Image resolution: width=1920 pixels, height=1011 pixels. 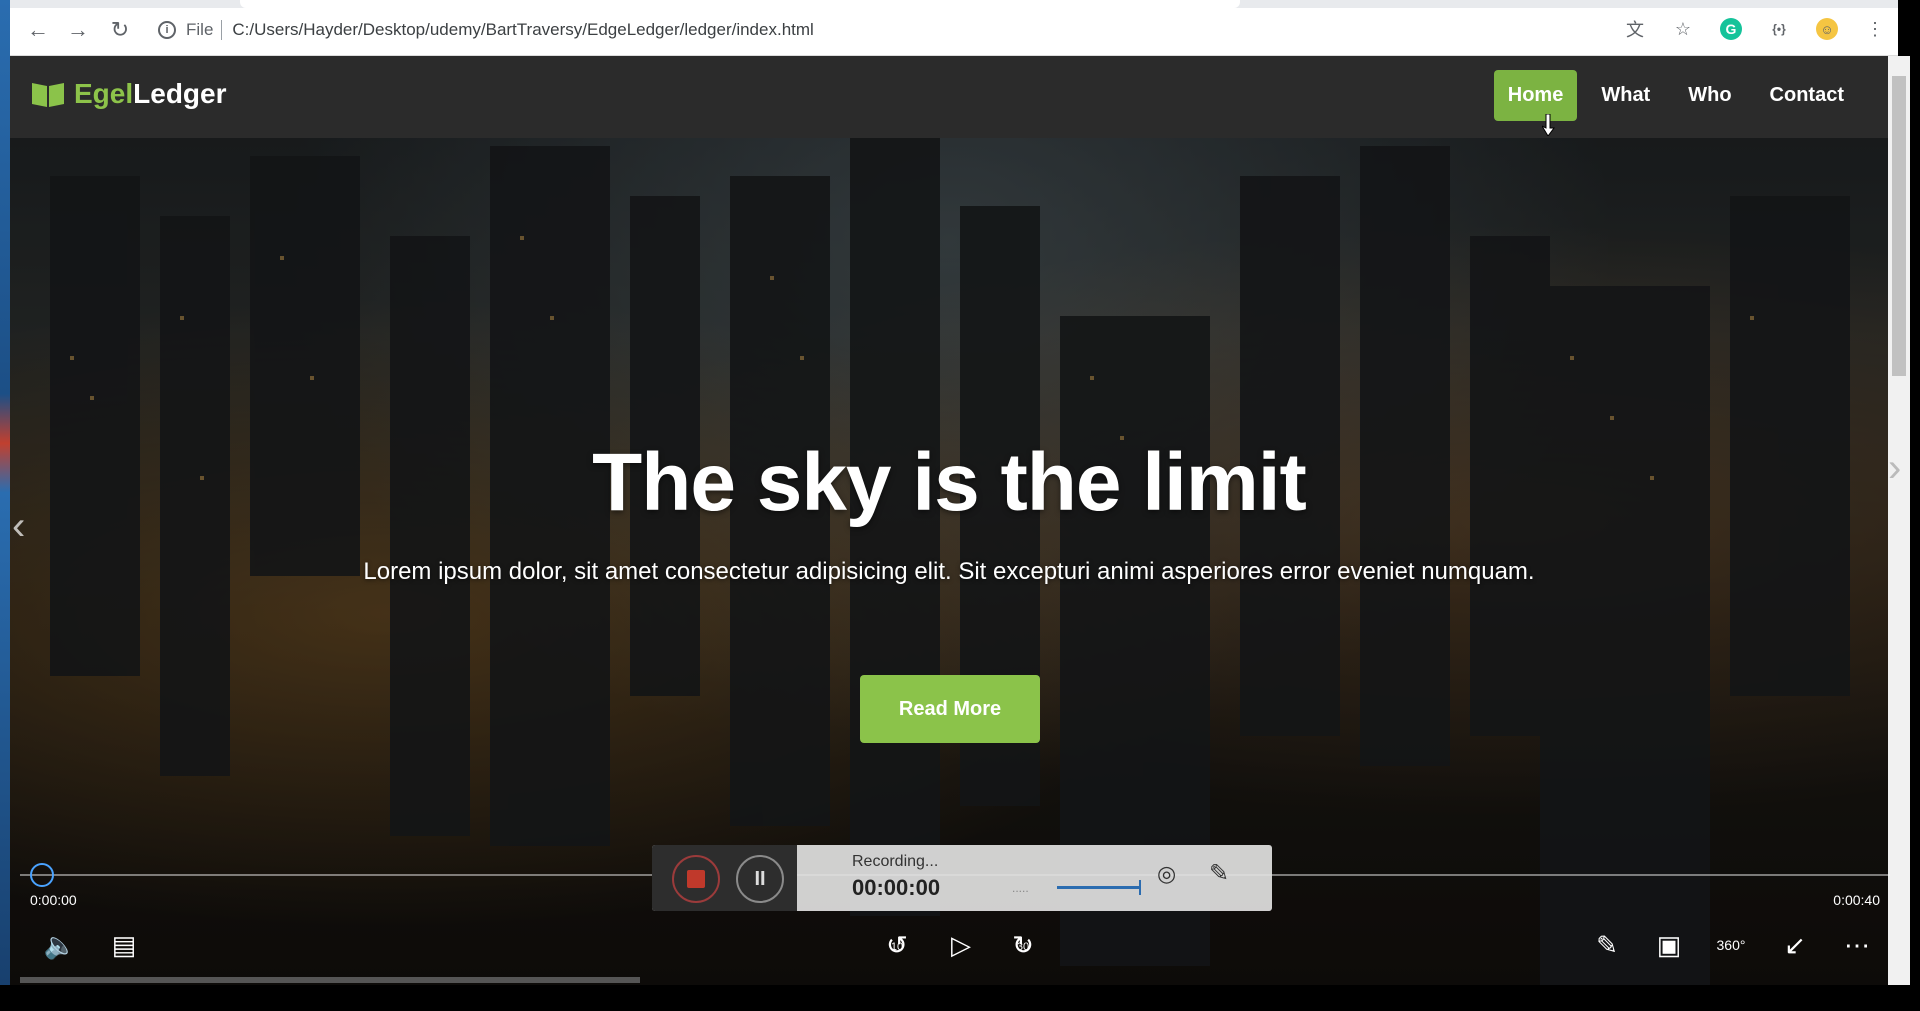 I want to click on stop-icon, so click(x=696, y=879).